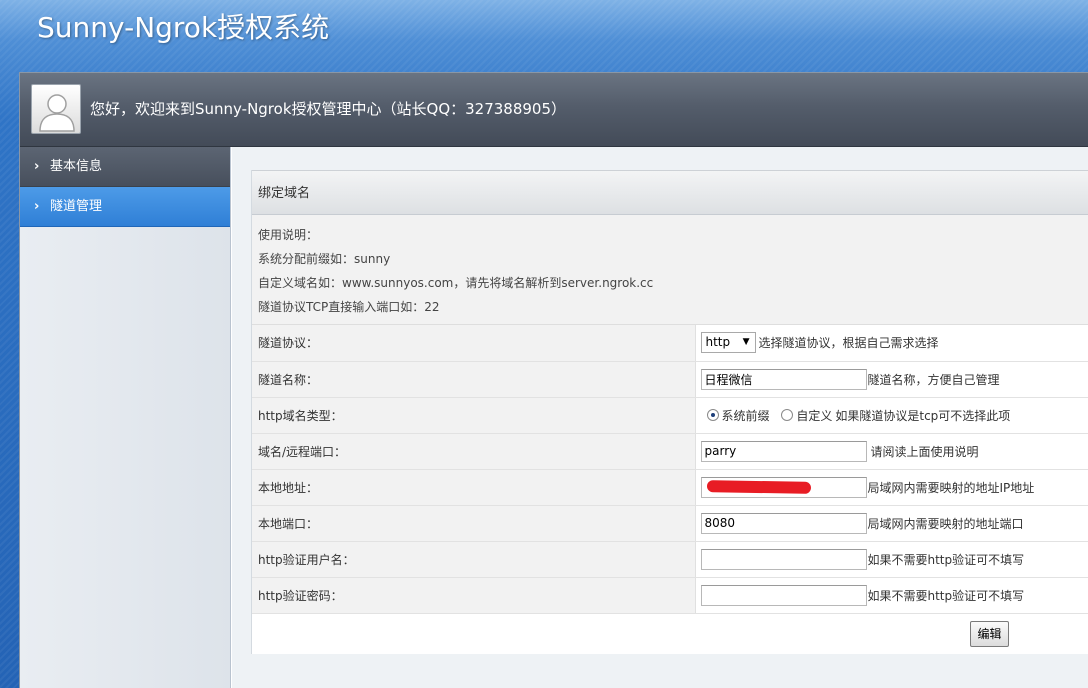 This screenshot has width=1088, height=688. I want to click on local-port-hint: 局域网内需要映射的地址端口, so click(945, 523).